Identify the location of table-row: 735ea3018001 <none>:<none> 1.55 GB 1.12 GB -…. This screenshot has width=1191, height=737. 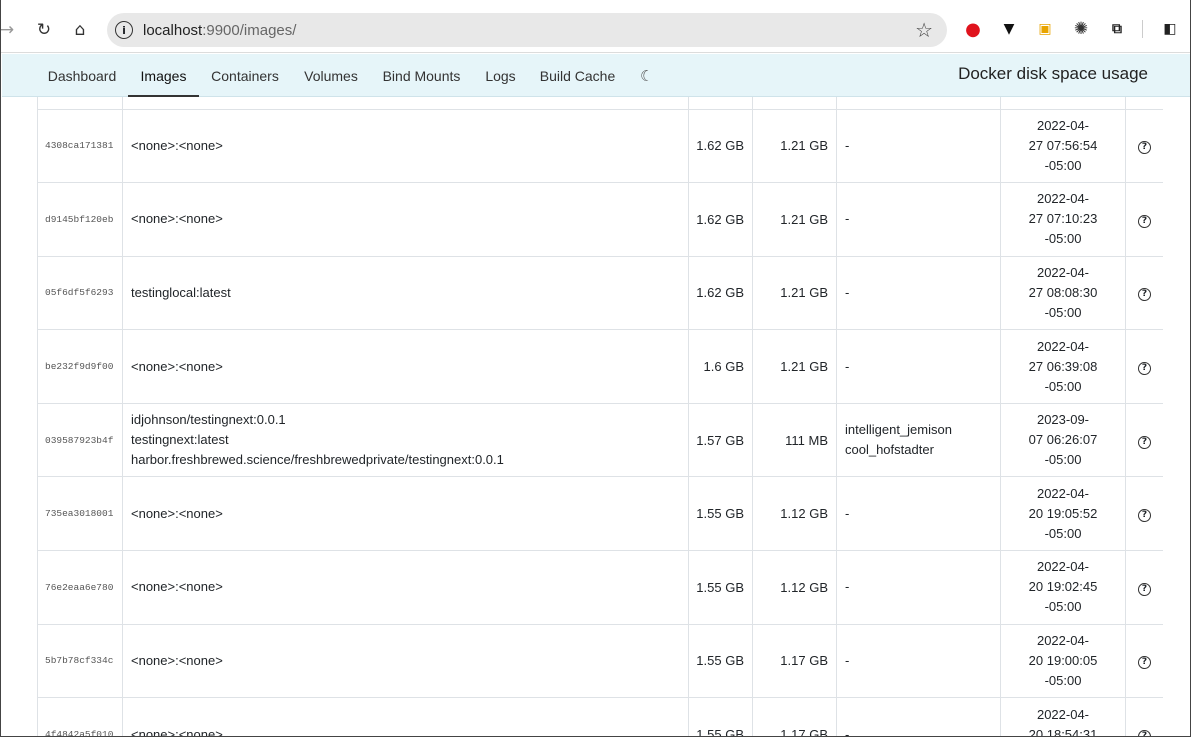
(600, 514).